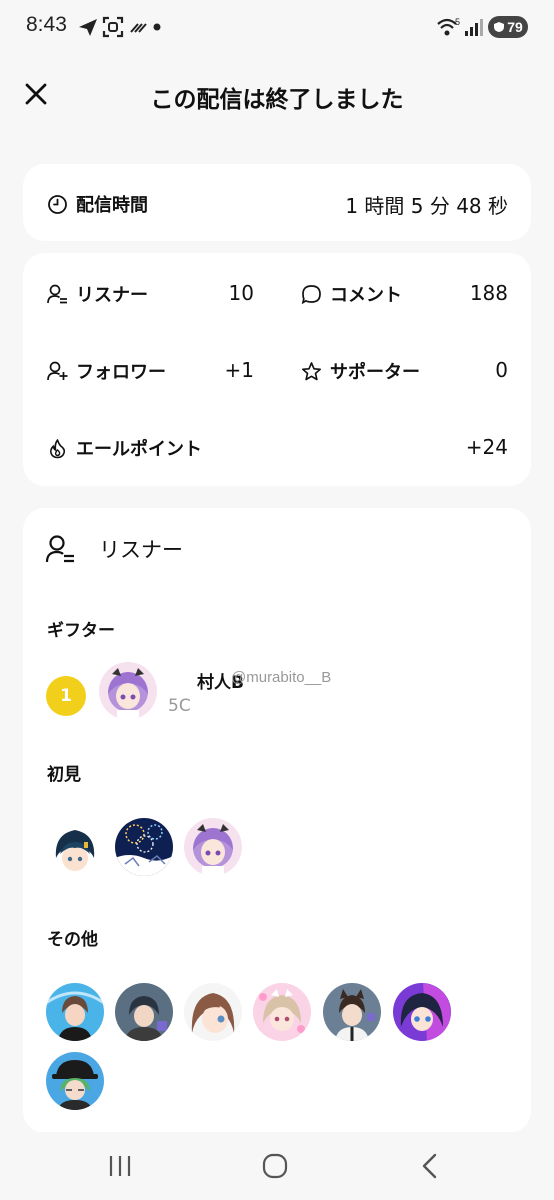 The height and width of the screenshot is (1200, 554). What do you see at coordinates (141, 550) in the screenshot?
I see `listeners-section-title: リスナー` at bounding box center [141, 550].